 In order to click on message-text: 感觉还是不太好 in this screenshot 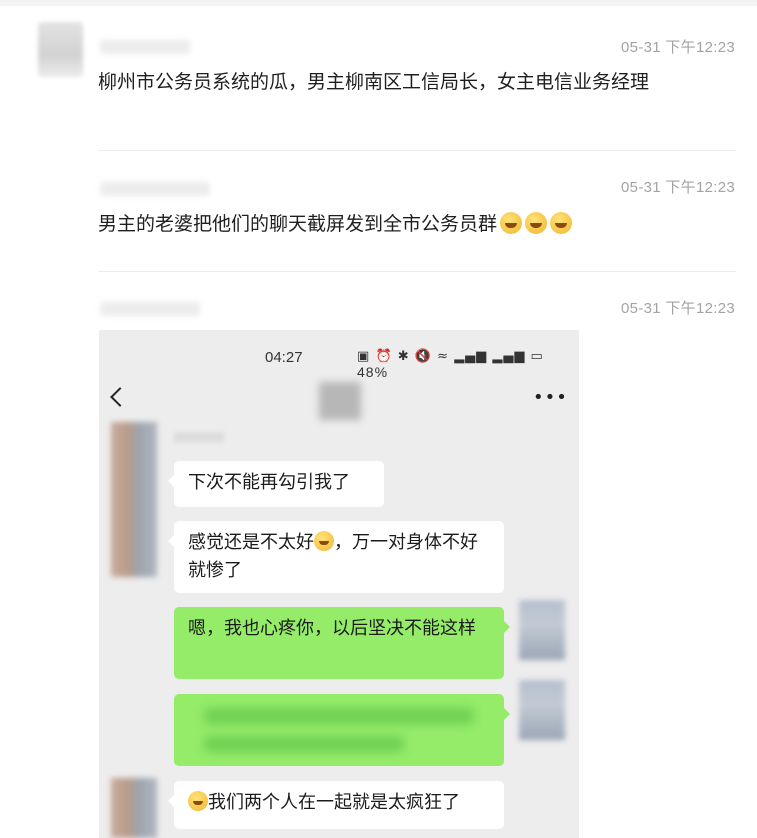, I will do `click(251, 542)`.